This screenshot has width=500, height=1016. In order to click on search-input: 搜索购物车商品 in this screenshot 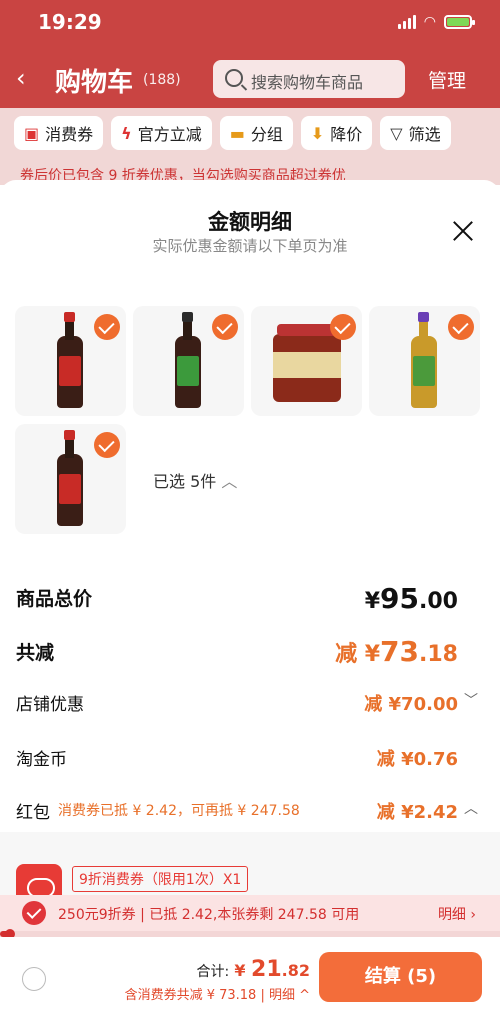, I will do `click(309, 79)`.